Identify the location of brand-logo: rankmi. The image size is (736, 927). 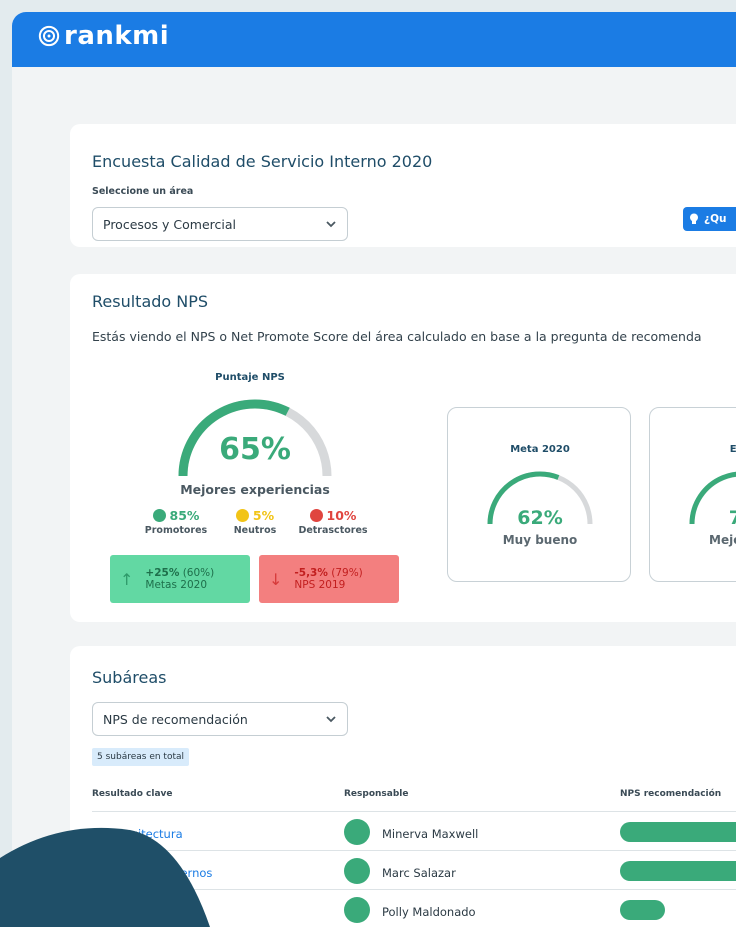
(103, 36).